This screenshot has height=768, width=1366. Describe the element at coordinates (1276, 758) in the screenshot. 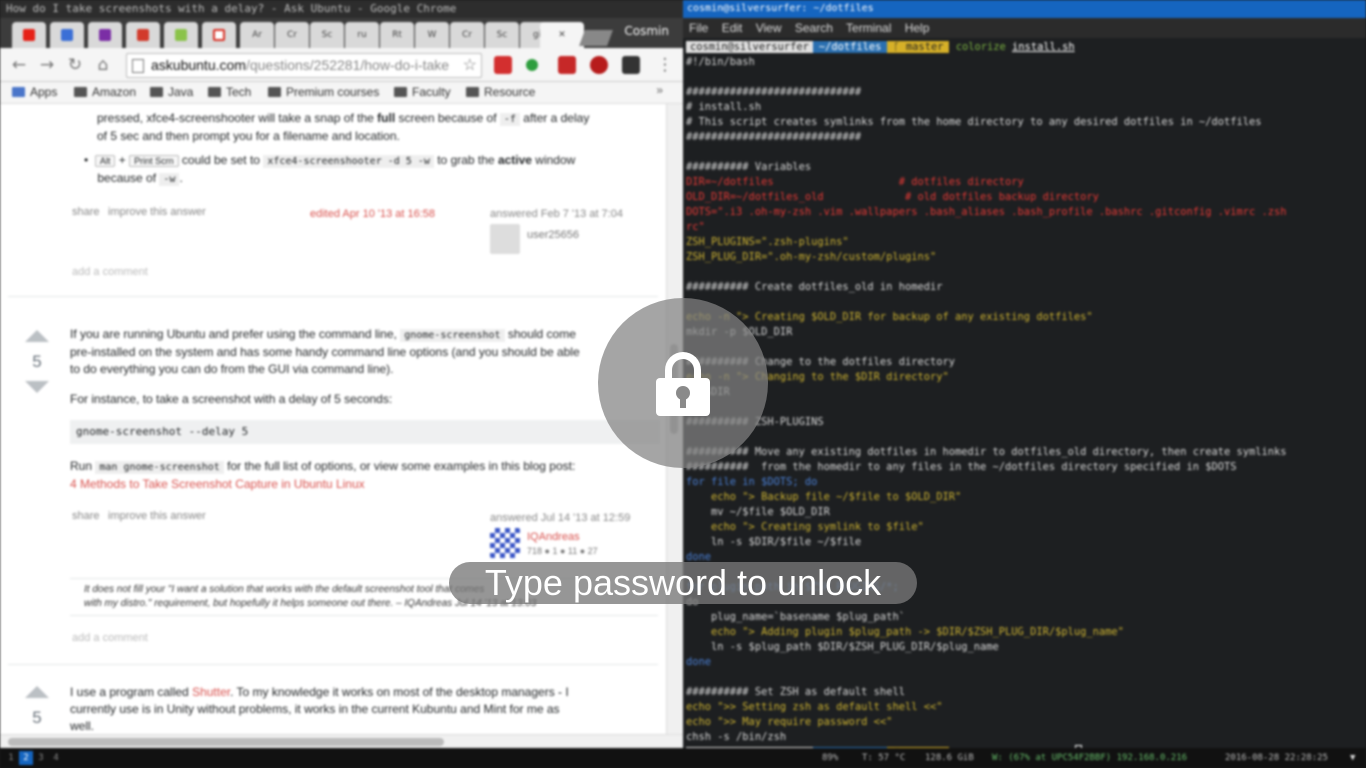

I see `clock: 2016-08-28 22:28:25` at that location.